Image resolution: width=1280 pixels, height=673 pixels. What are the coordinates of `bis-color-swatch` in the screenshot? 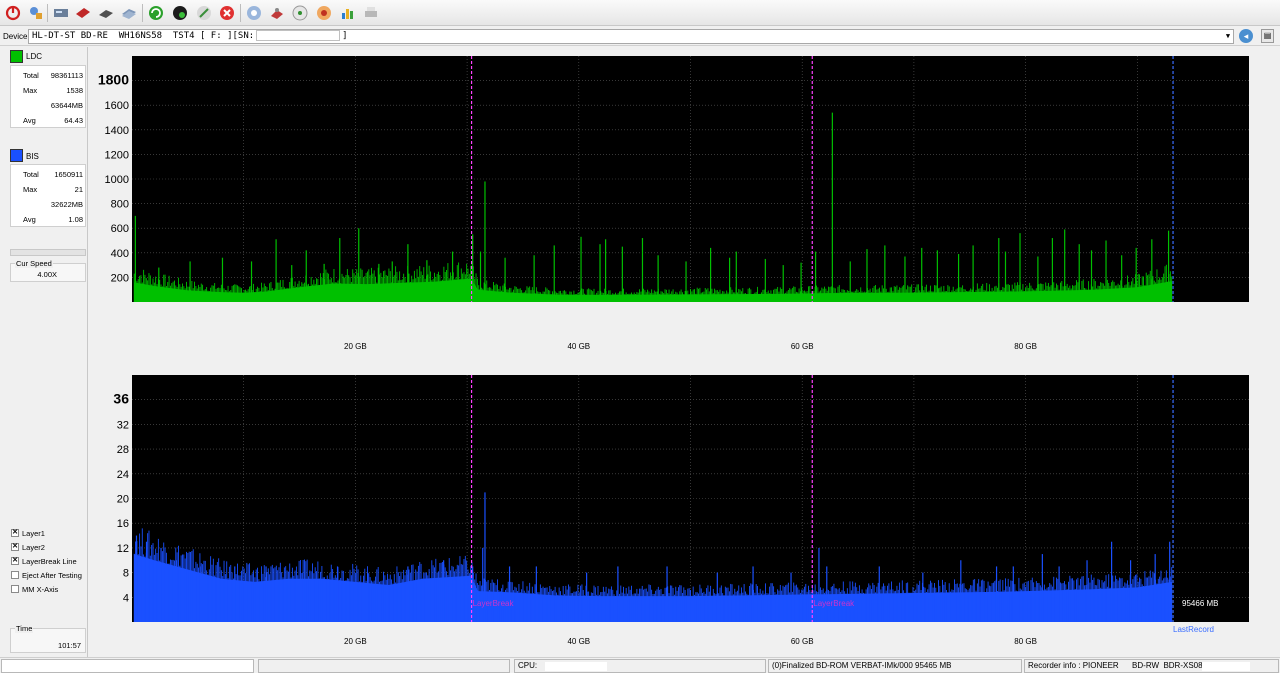 It's located at (16, 155).